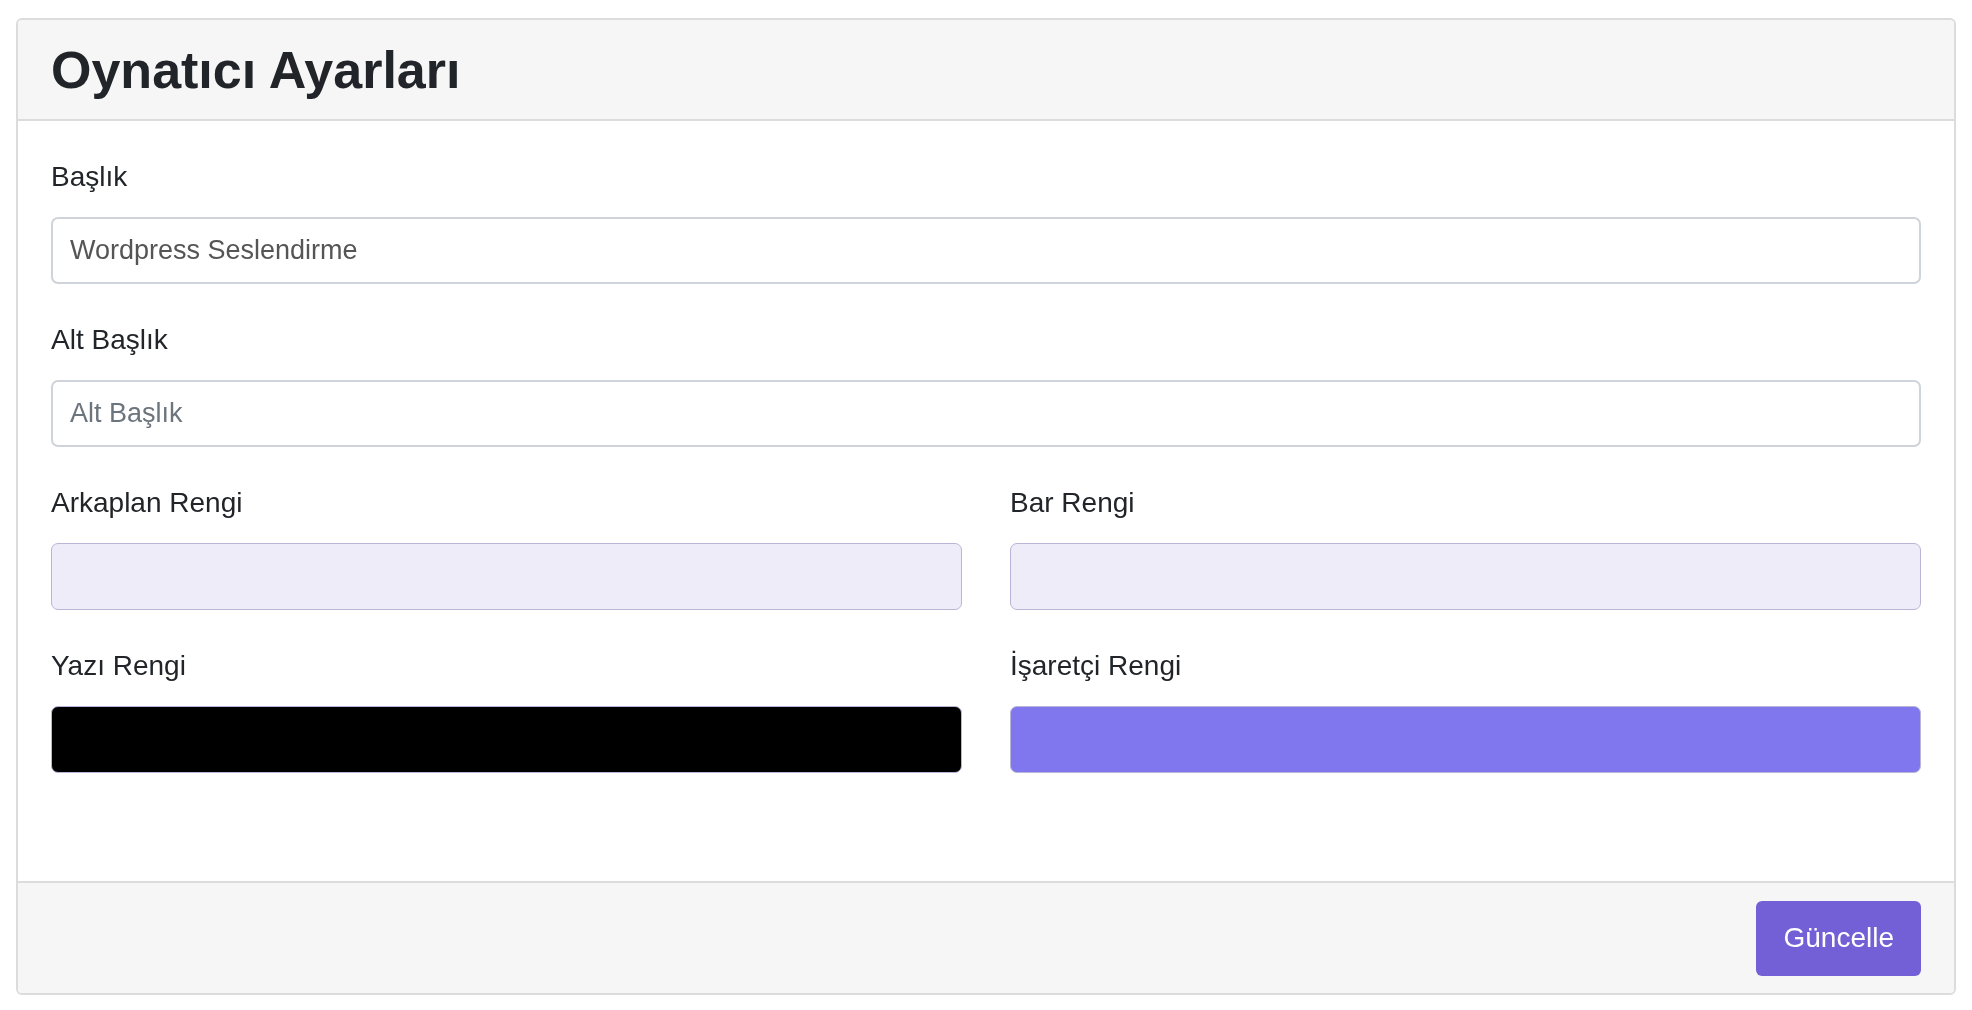 This screenshot has height=1010, width=1972. Describe the element at coordinates (119, 666) in the screenshot. I see `field-label: Yazı Rengi` at that location.